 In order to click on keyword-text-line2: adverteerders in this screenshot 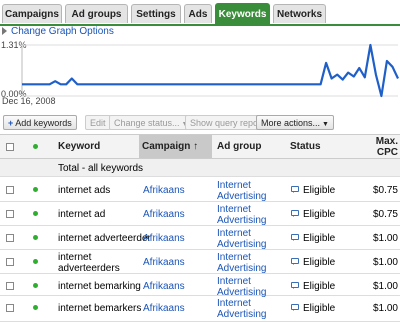, I will do `click(89, 268)`.